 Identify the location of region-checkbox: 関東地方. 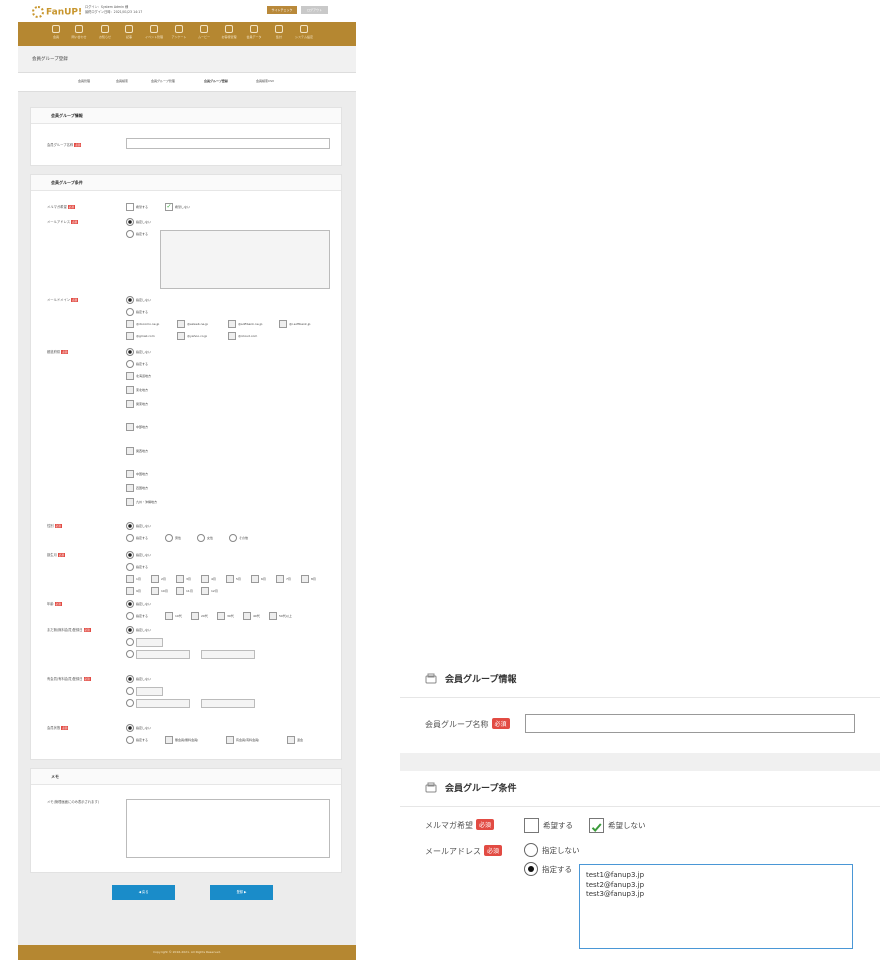
(137, 404).